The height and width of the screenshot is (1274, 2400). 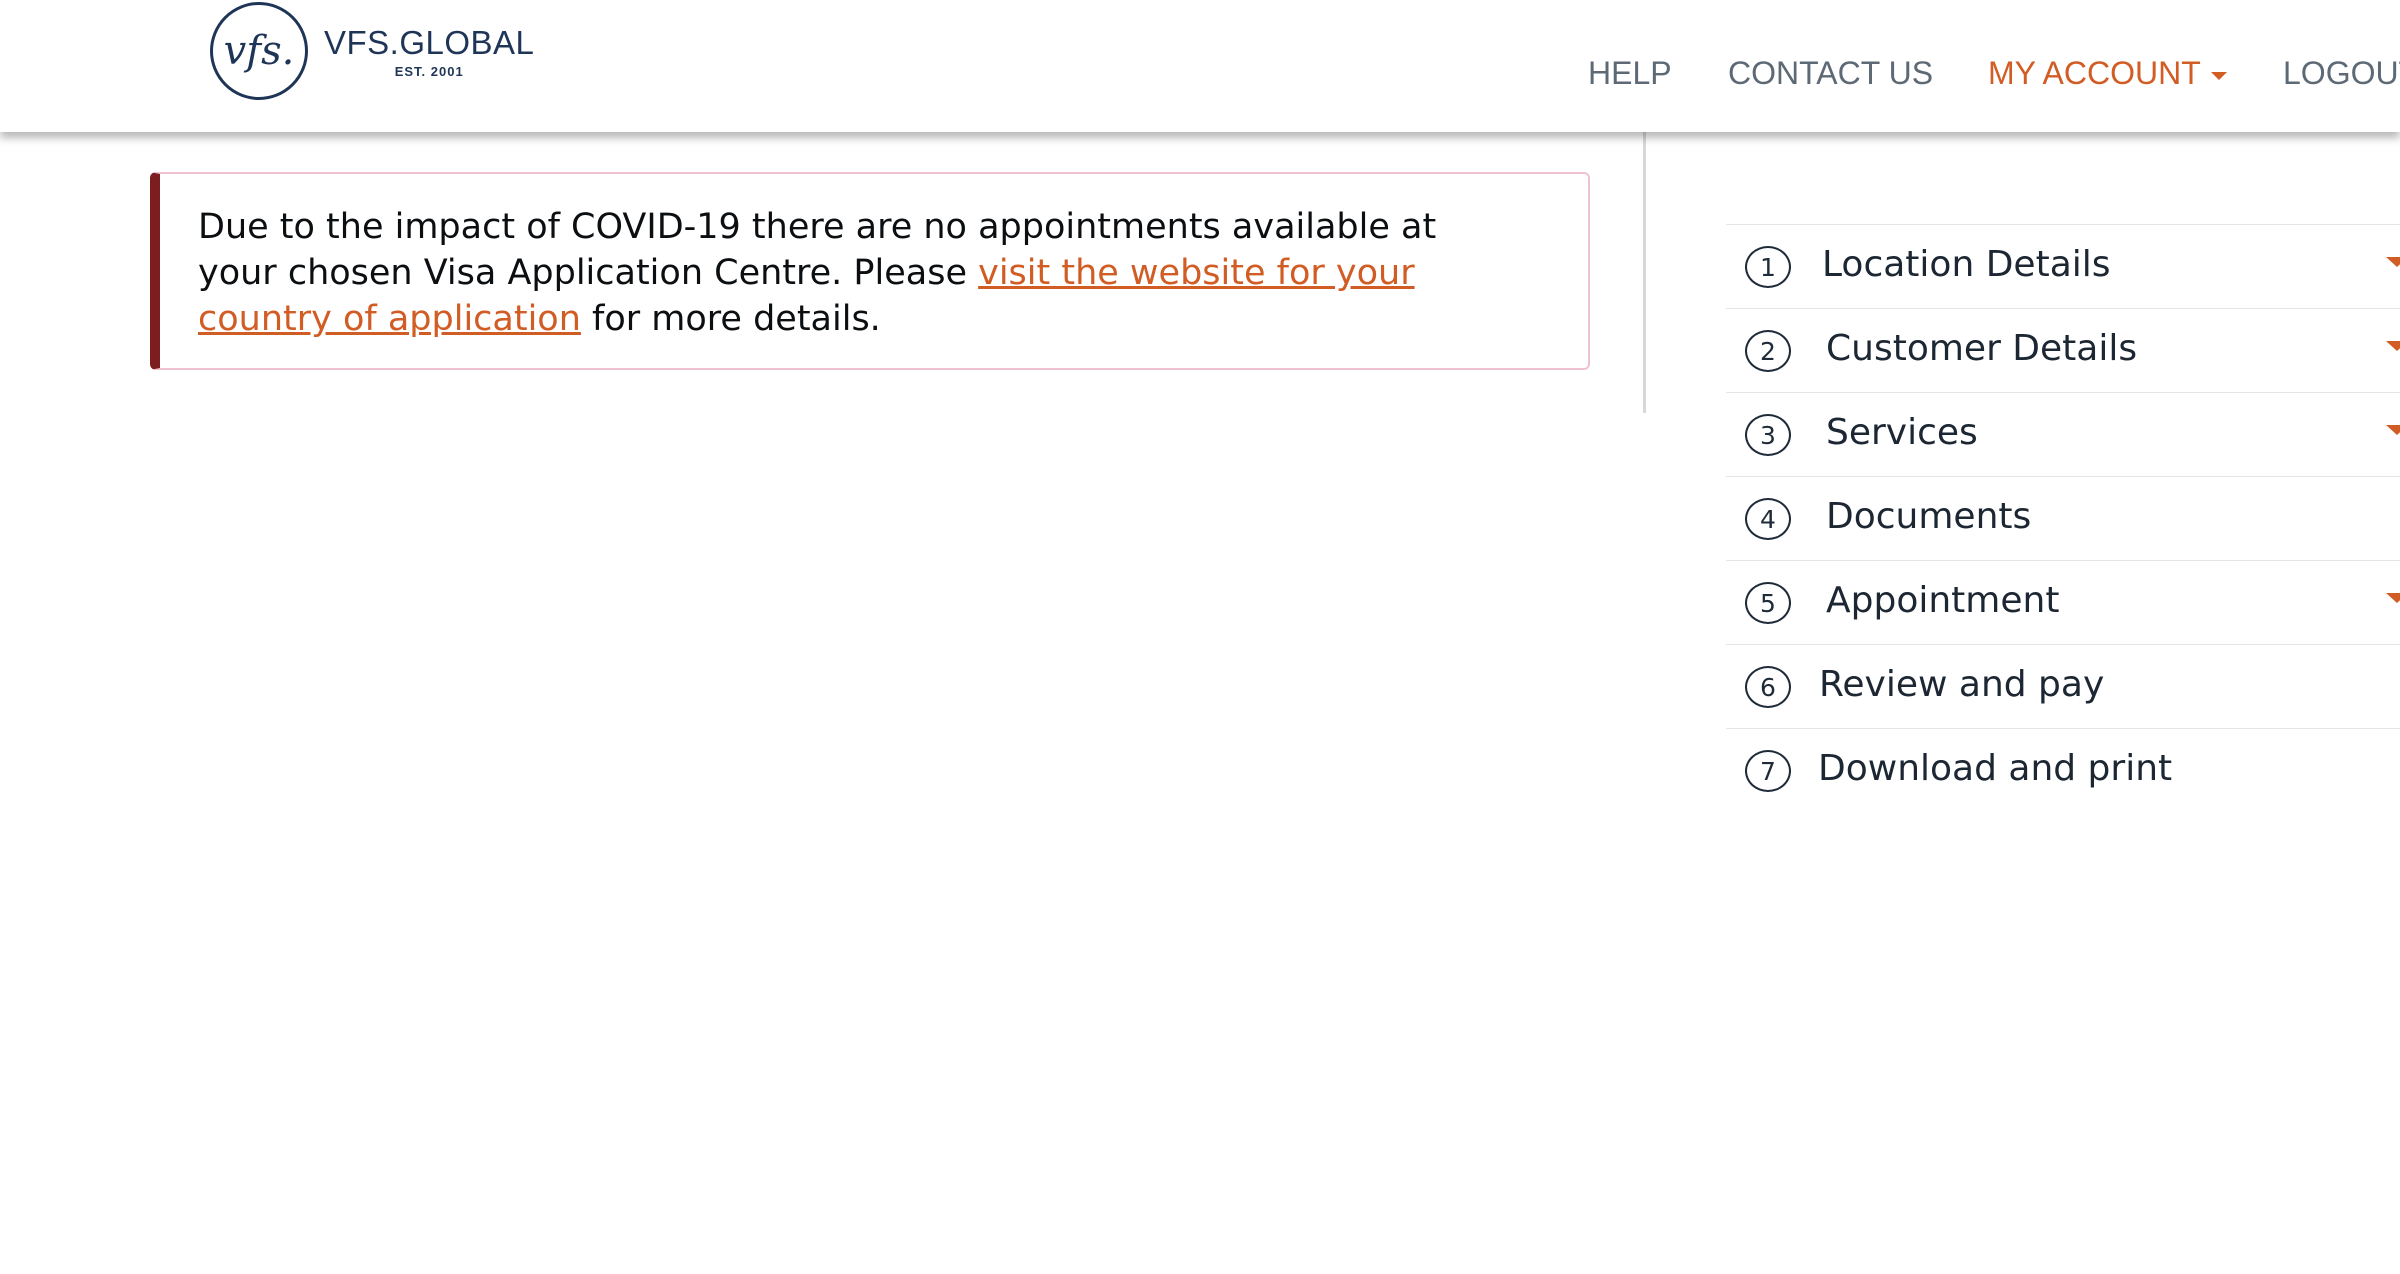 What do you see at coordinates (1962, 684) in the screenshot?
I see `step-label: Review and pay` at bounding box center [1962, 684].